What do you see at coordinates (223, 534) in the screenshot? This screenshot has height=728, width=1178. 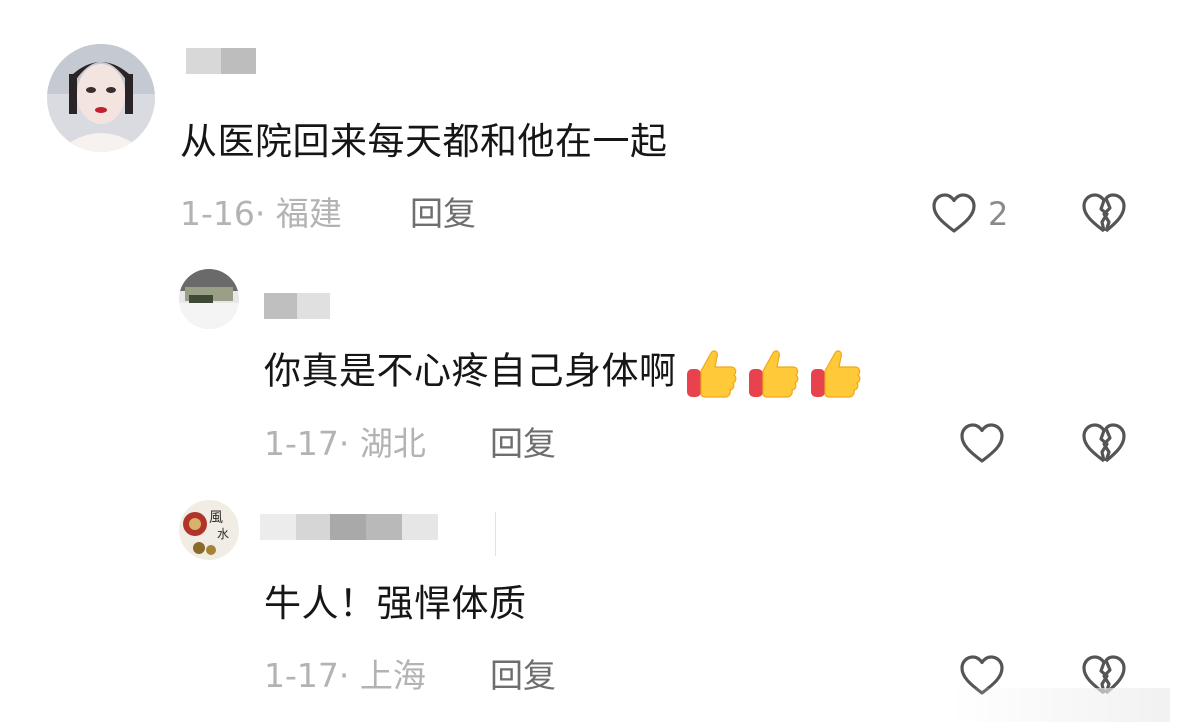 I see `svg-text: 水` at bounding box center [223, 534].